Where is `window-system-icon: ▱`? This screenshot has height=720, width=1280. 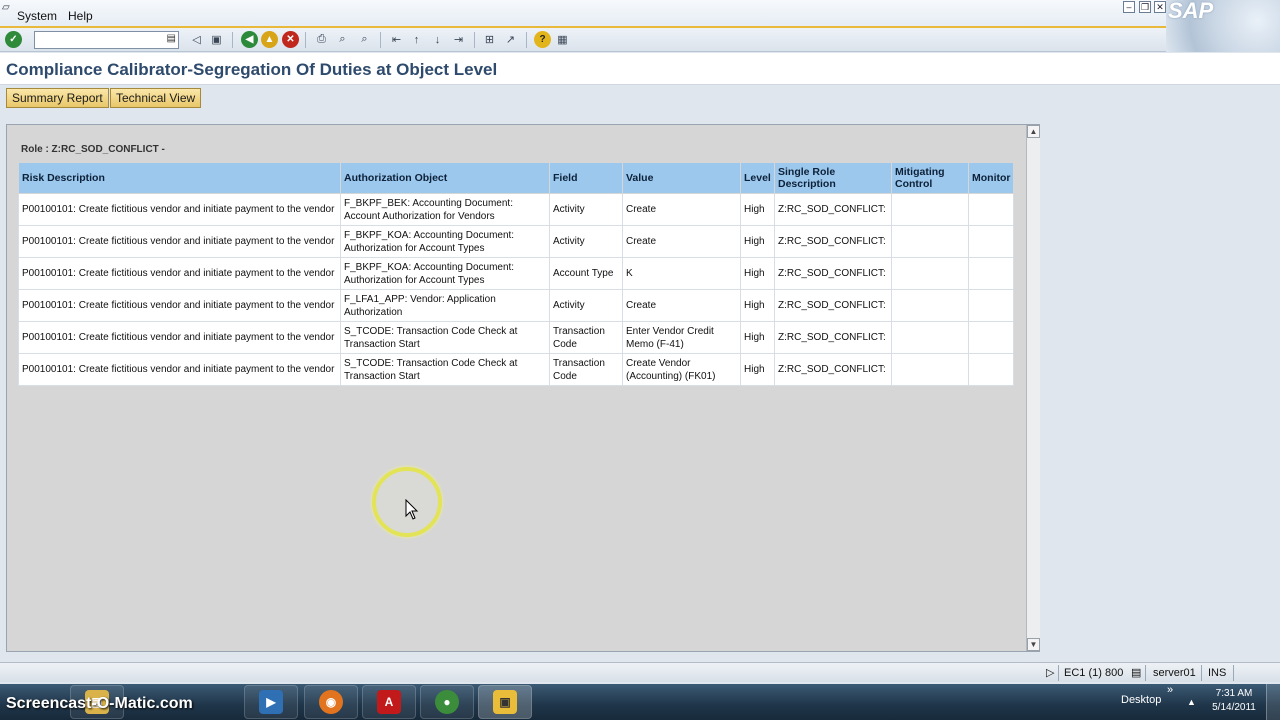
window-system-icon: ▱ is located at coordinates (6, 7).